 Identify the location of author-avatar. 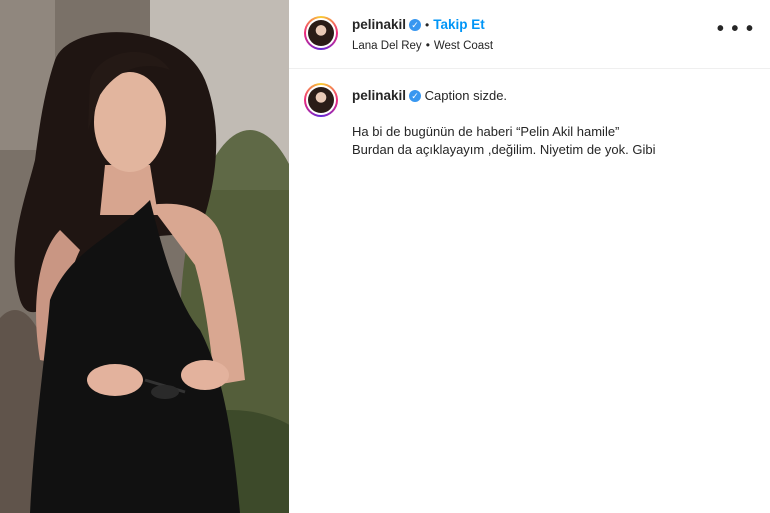
(321, 33).